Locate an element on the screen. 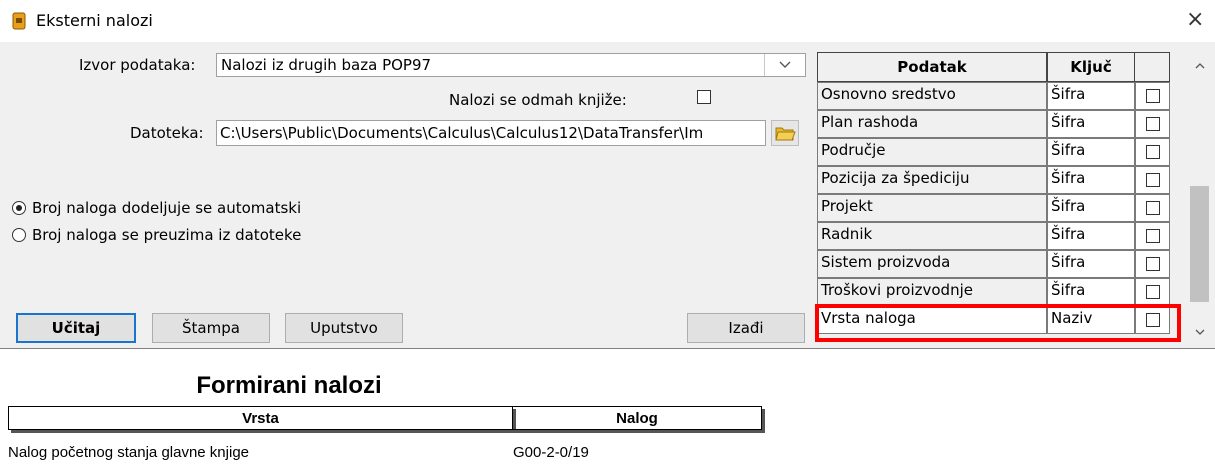 The image size is (1215, 471). browse-button is located at coordinates (785, 133).